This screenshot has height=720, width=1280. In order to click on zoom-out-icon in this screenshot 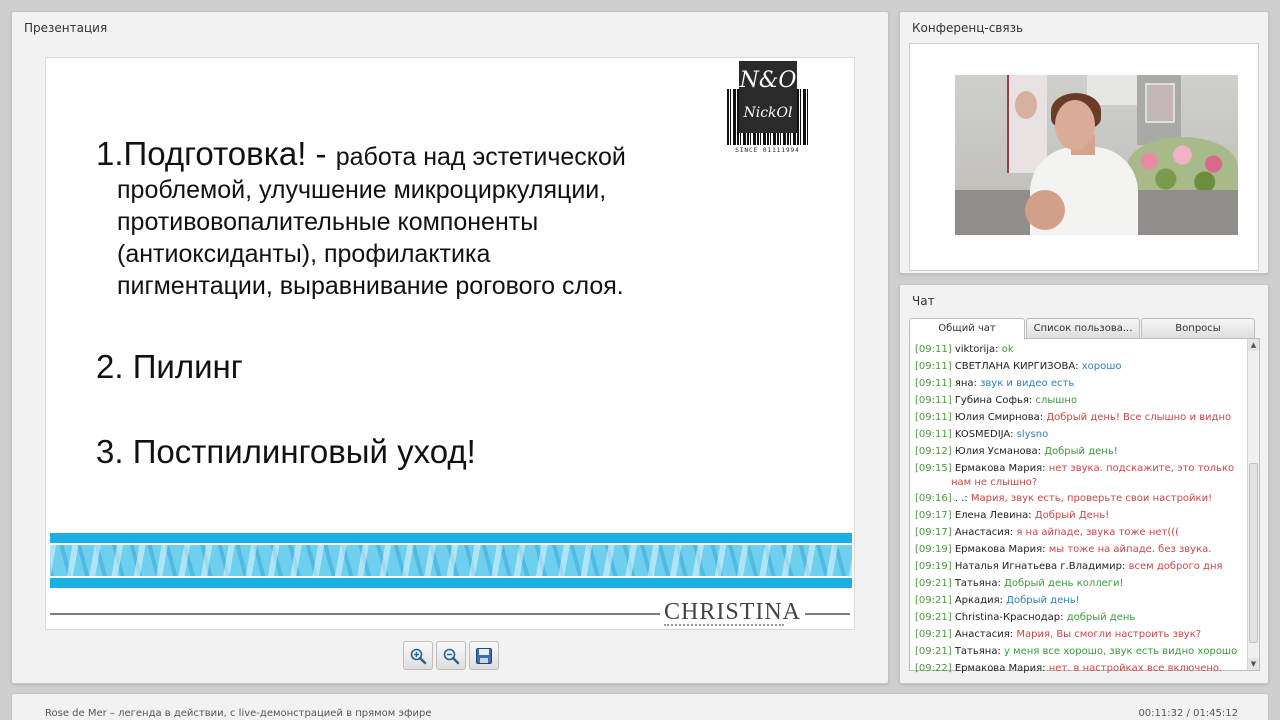, I will do `click(451, 656)`.